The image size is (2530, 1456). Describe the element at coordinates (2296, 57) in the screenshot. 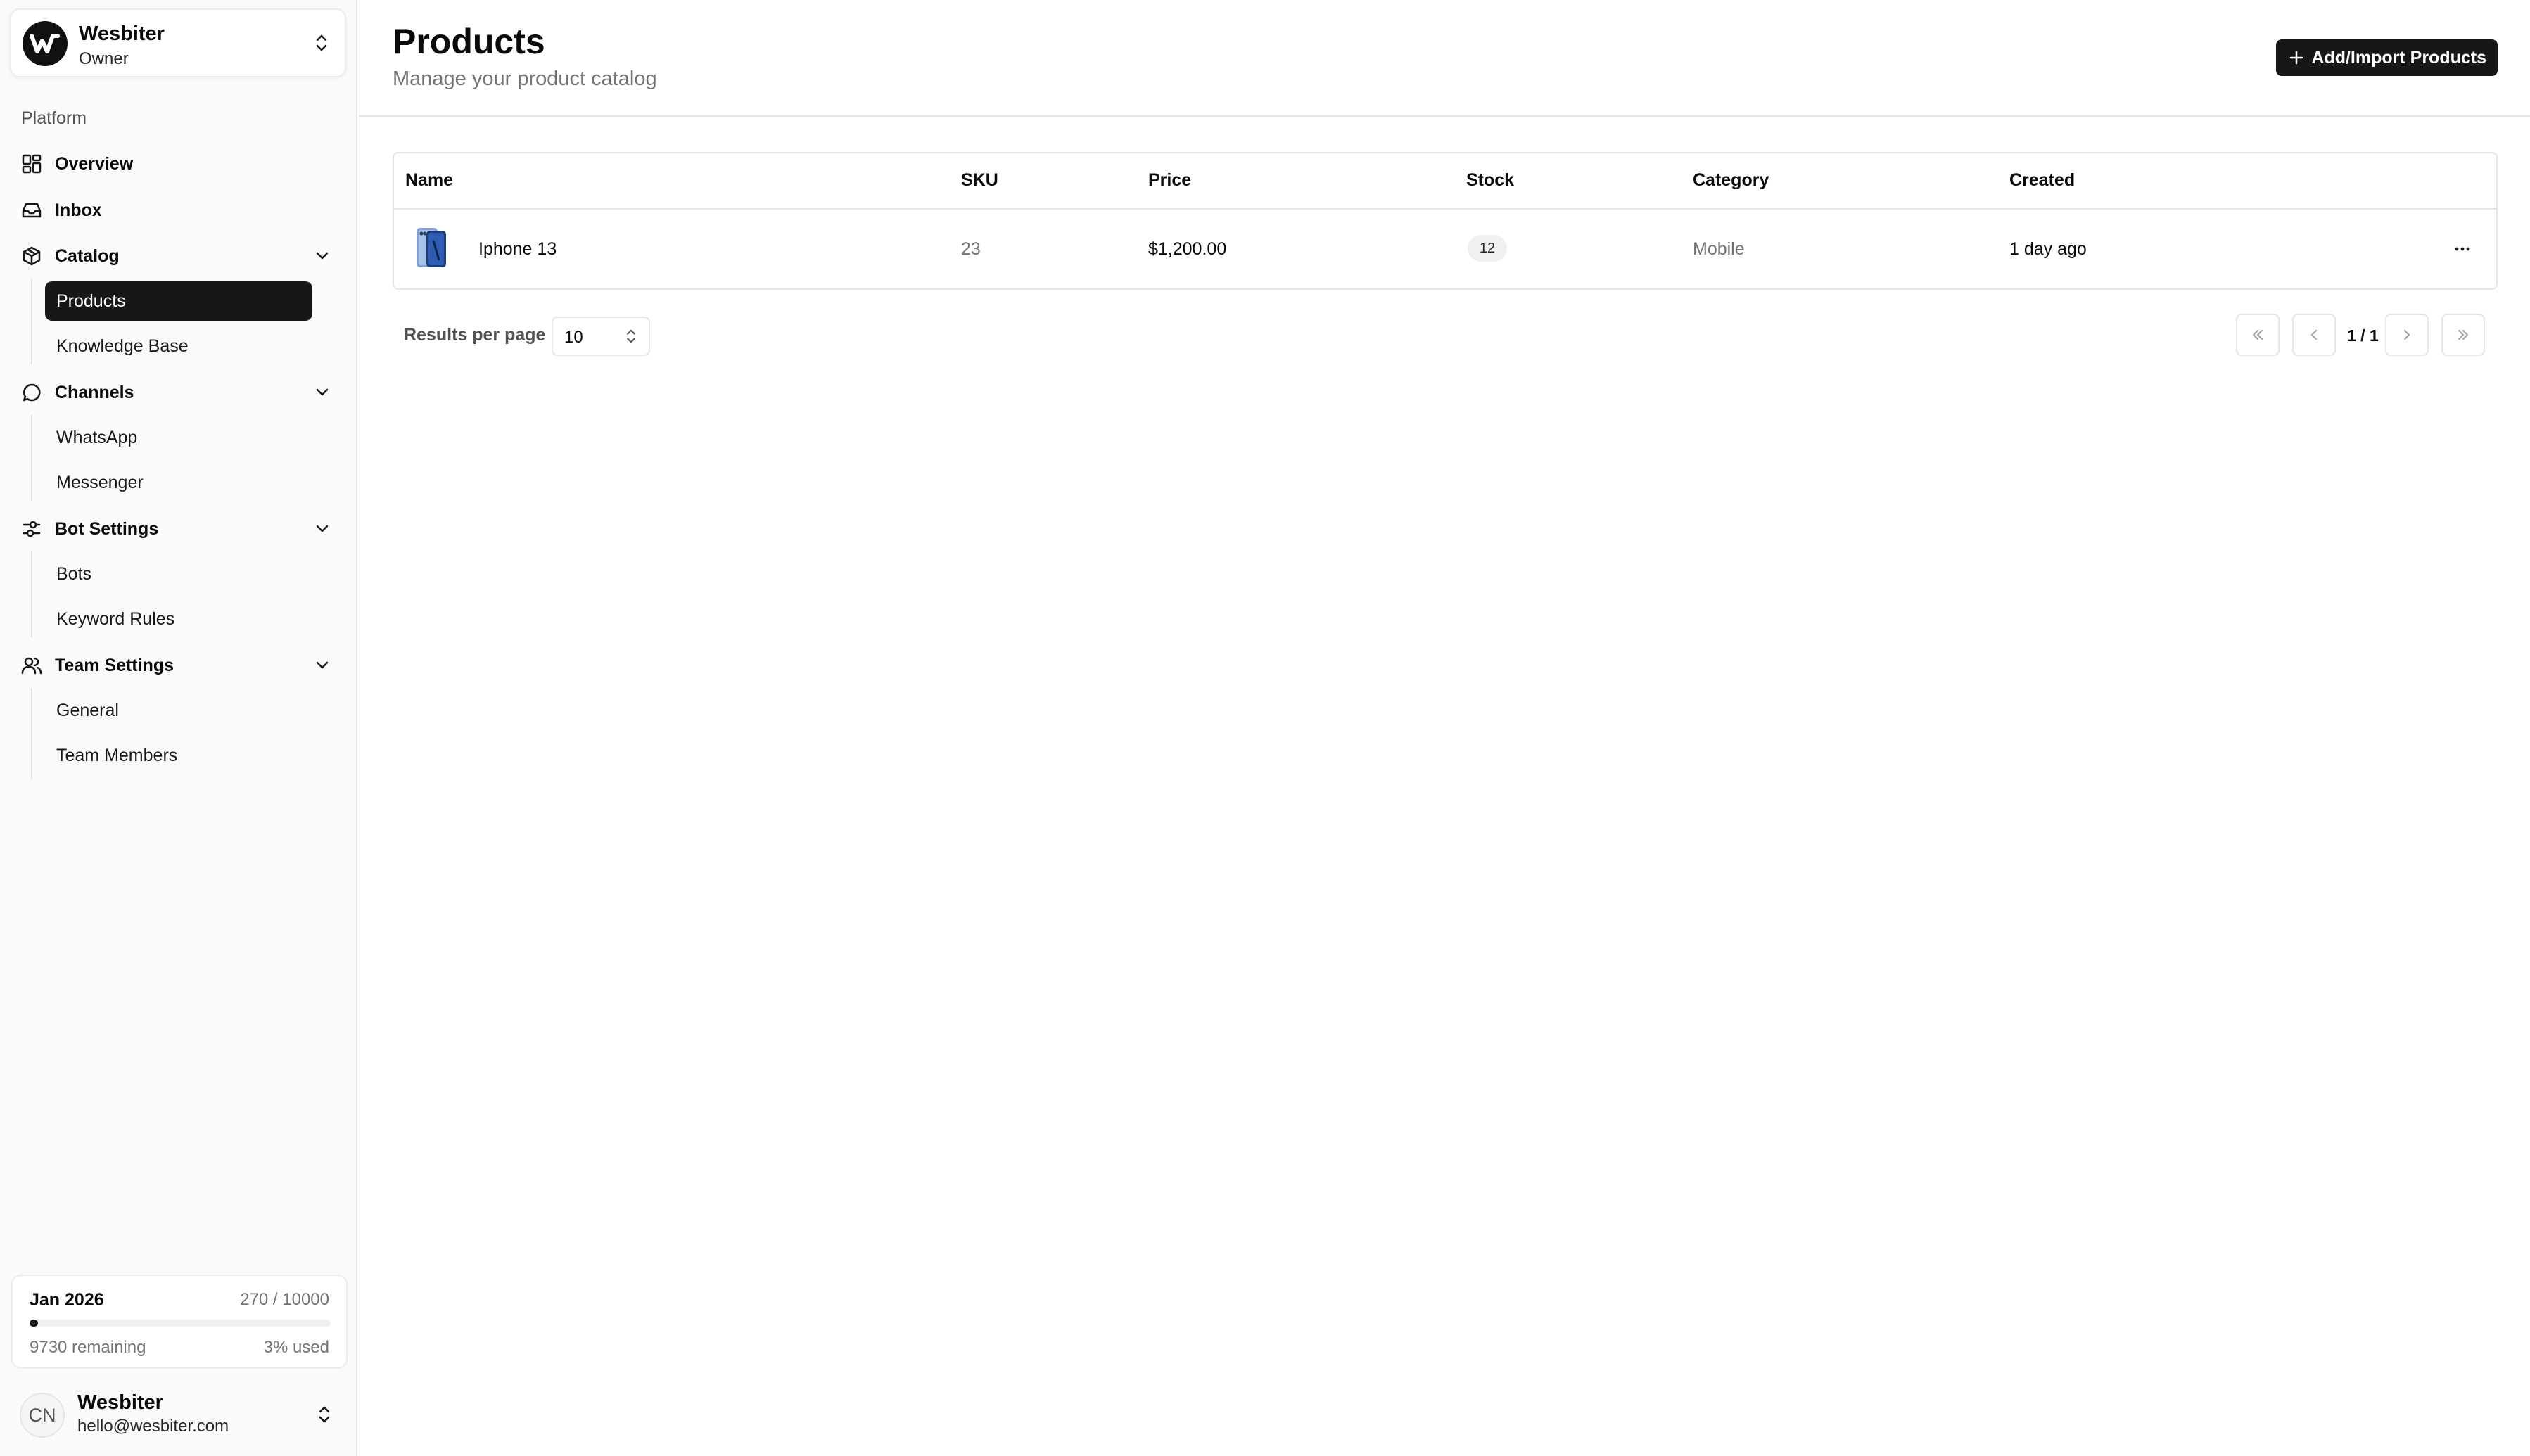

I see `plus-icon` at that location.